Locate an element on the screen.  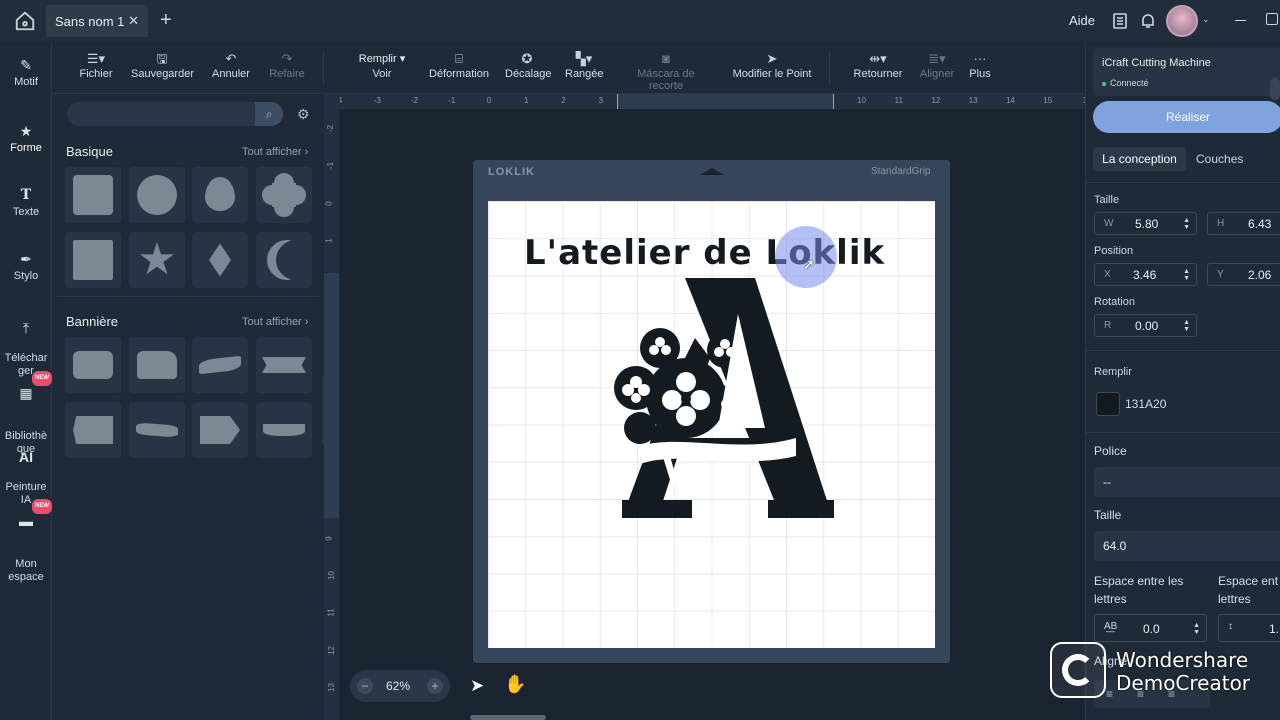
shape-banner-scalloped is located at coordinates (93, 365).